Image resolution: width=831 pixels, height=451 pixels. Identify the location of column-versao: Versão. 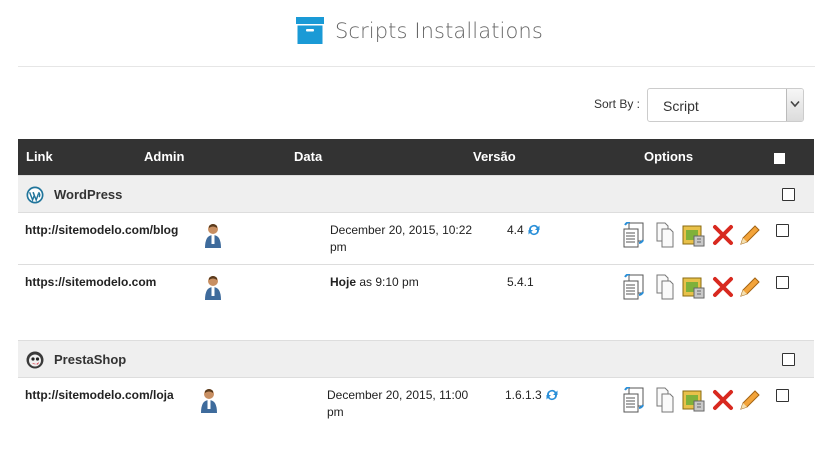
(494, 156).